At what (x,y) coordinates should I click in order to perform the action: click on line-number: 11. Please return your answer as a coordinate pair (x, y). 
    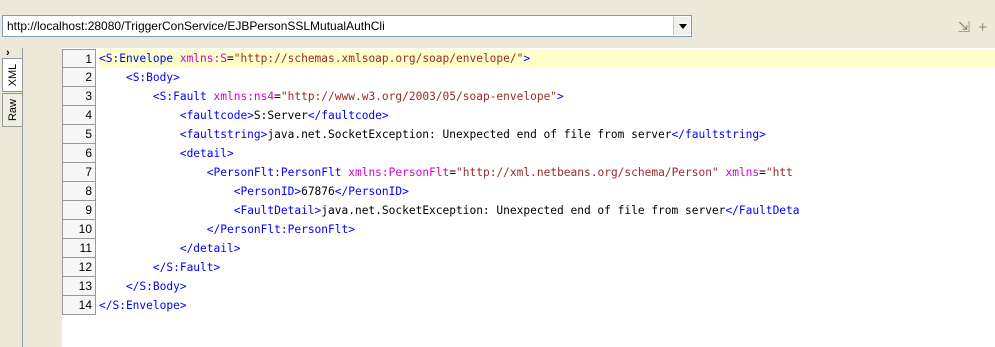
    Looking at the image, I should click on (79, 248).